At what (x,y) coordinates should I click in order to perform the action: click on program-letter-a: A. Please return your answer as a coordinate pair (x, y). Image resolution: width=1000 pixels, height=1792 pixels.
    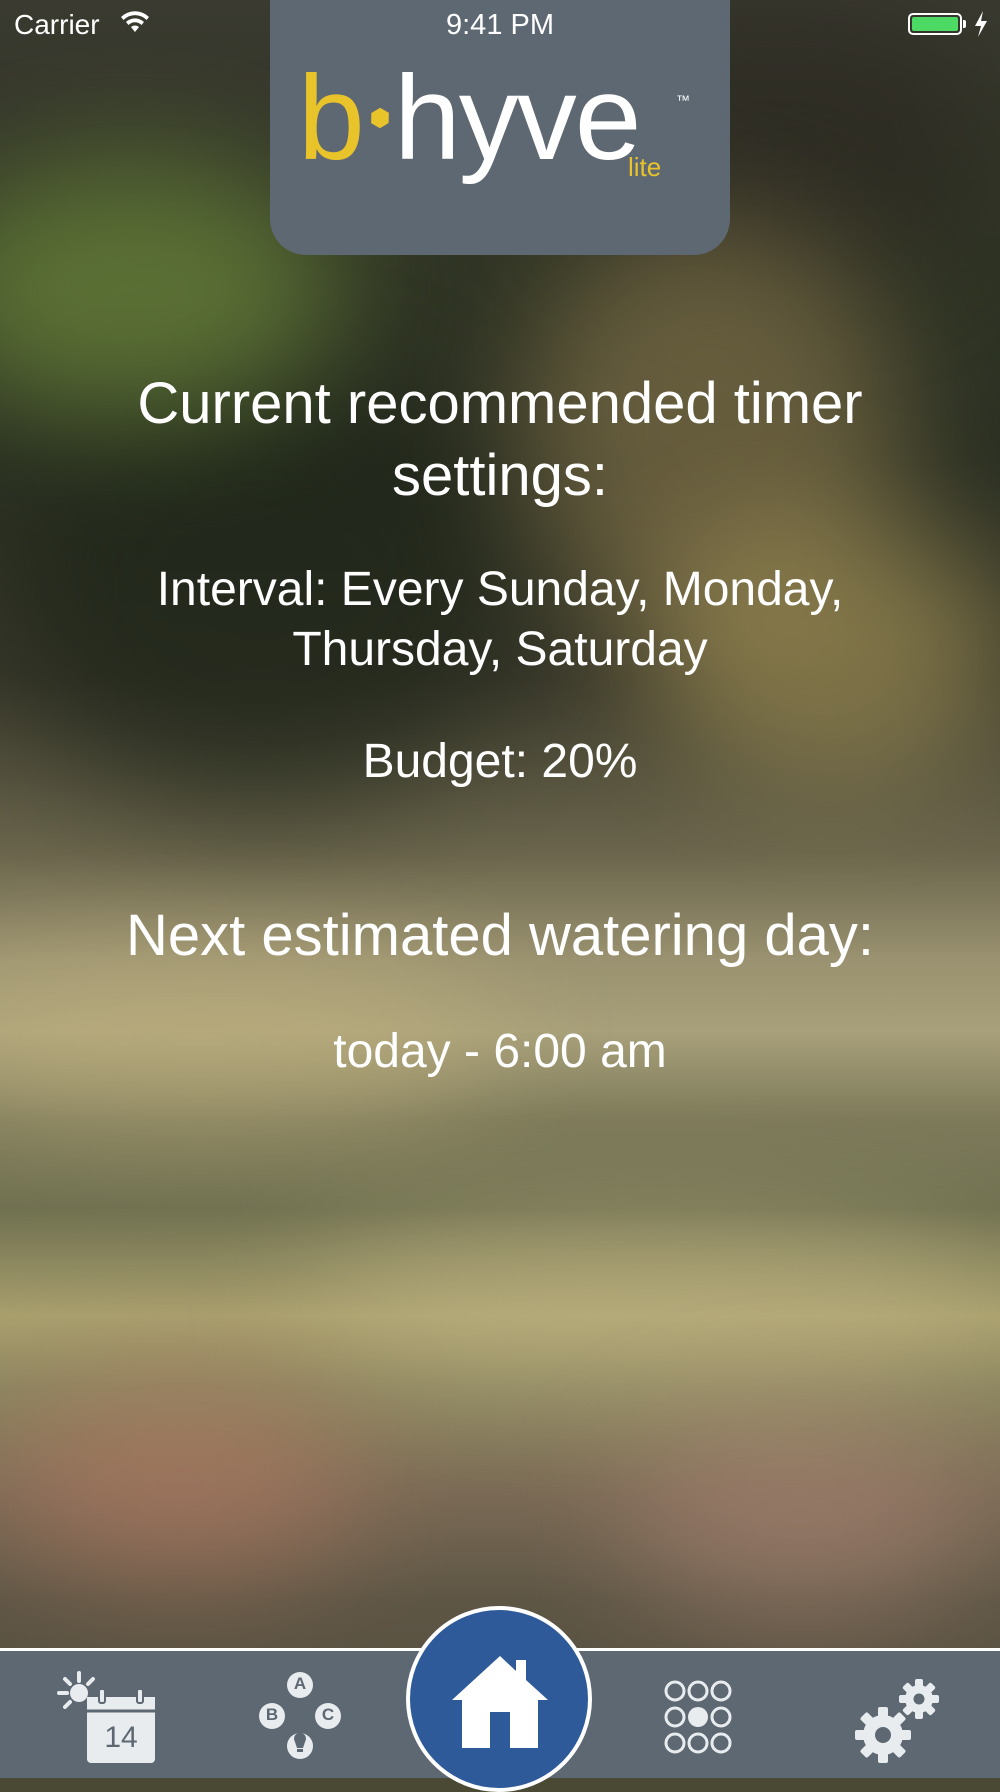
    Looking at the image, I should click on (300, 1683).